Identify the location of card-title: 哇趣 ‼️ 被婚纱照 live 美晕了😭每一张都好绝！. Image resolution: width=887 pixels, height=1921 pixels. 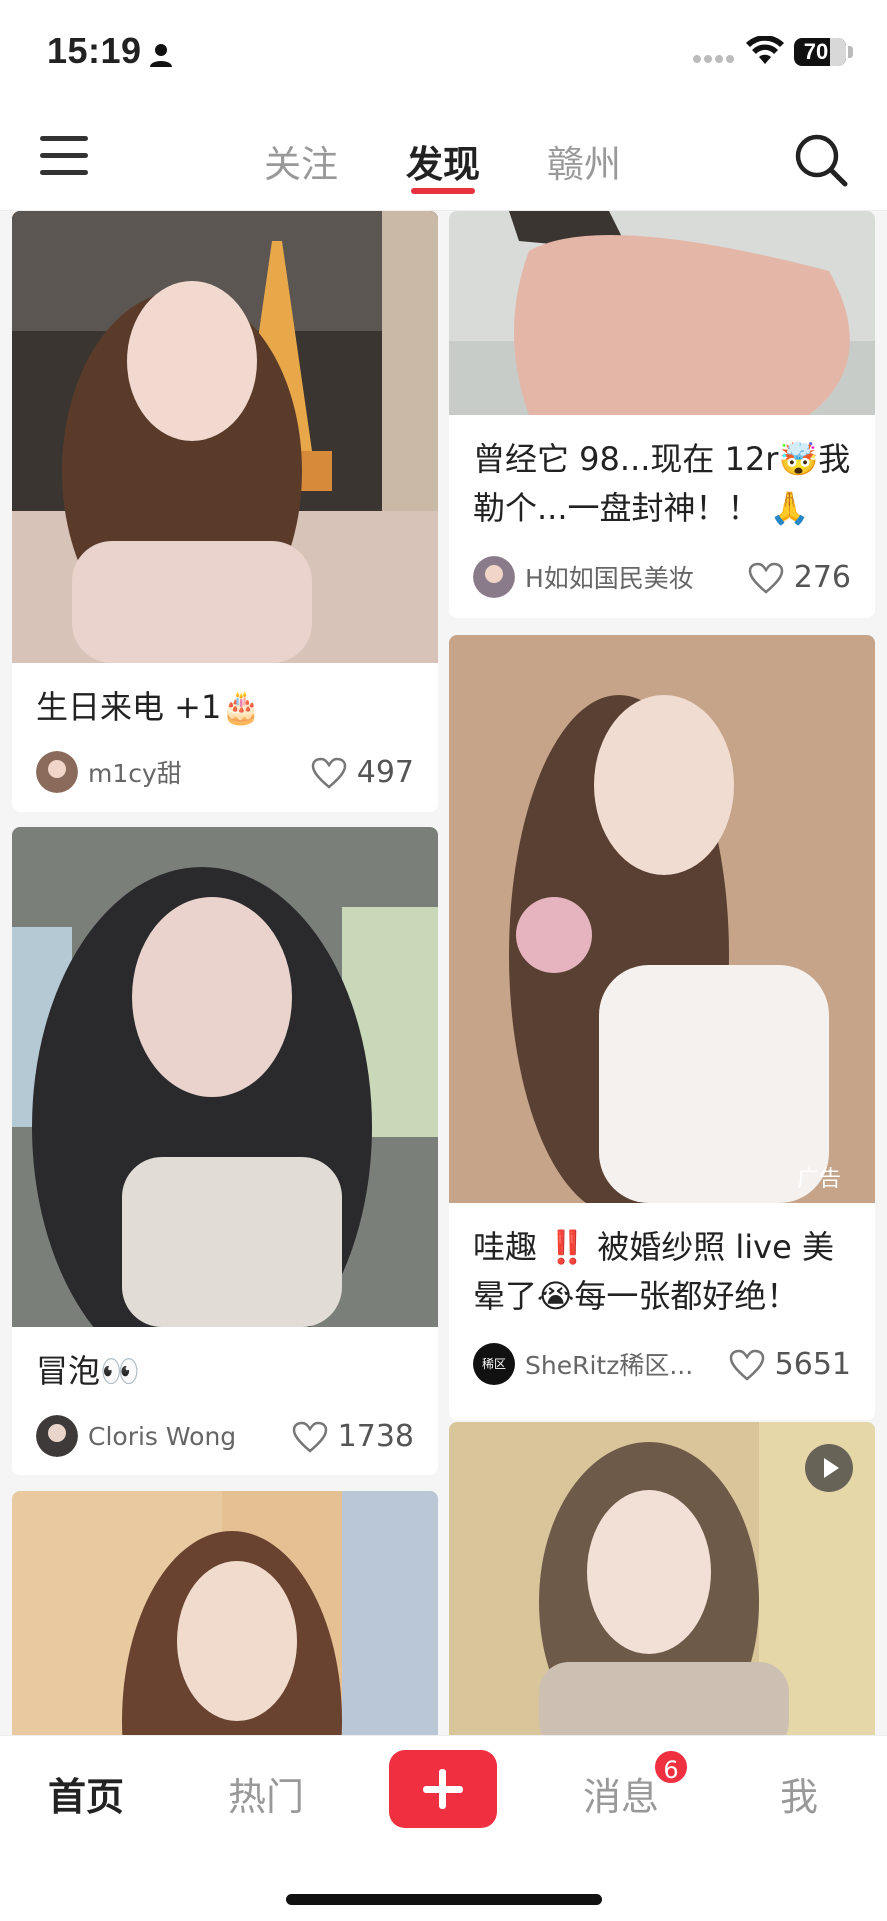
(653, 1271).